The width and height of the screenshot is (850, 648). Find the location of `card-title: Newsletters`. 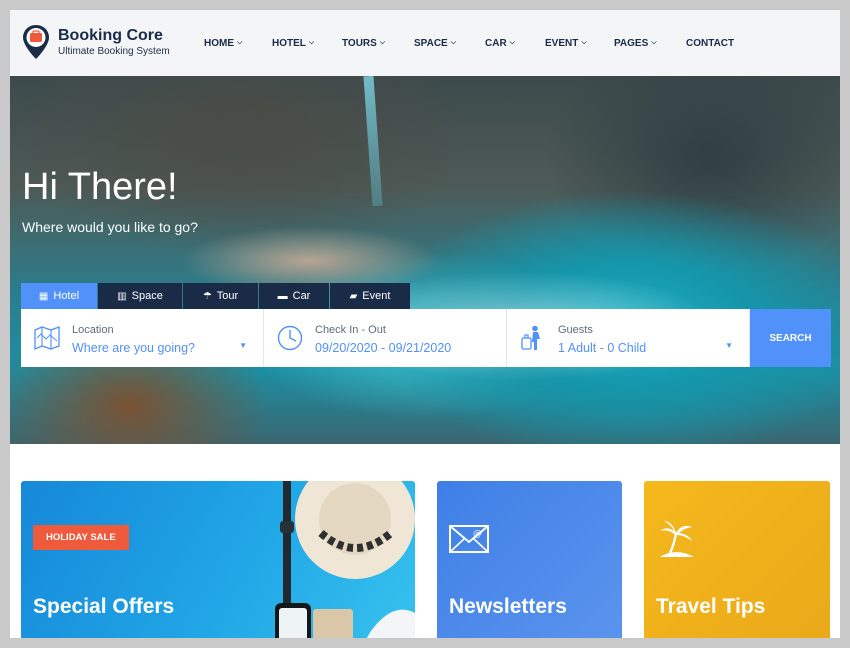

card-title: Newsletters is located at coordinates (508, 606).